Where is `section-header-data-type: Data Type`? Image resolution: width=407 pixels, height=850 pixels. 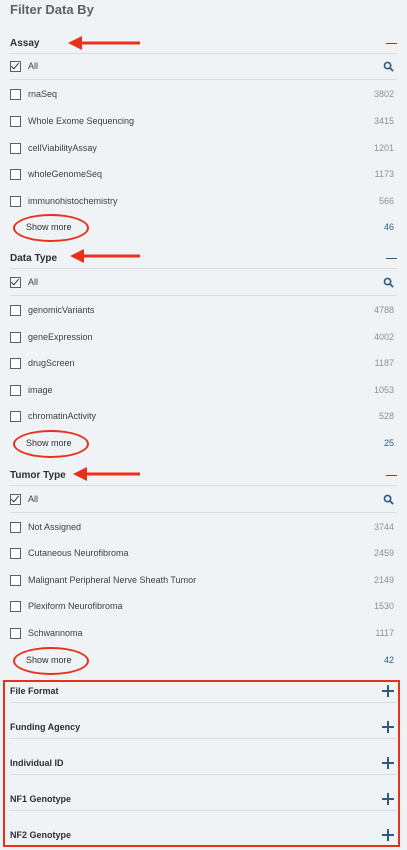 section-header-data-type: Data Type is located at coordinates (203, 258).